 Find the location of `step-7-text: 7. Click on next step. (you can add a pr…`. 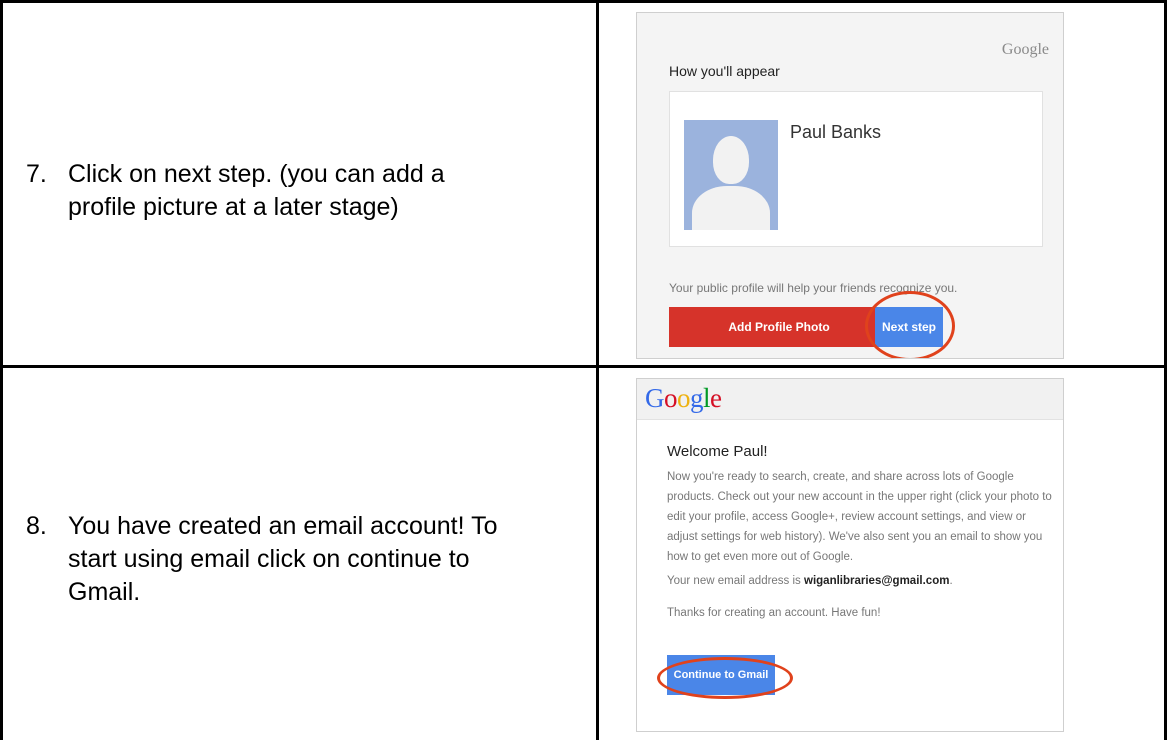

step-7-text: 7. Click on next step. (you can add a pr… is located at coordinates (306, 193).